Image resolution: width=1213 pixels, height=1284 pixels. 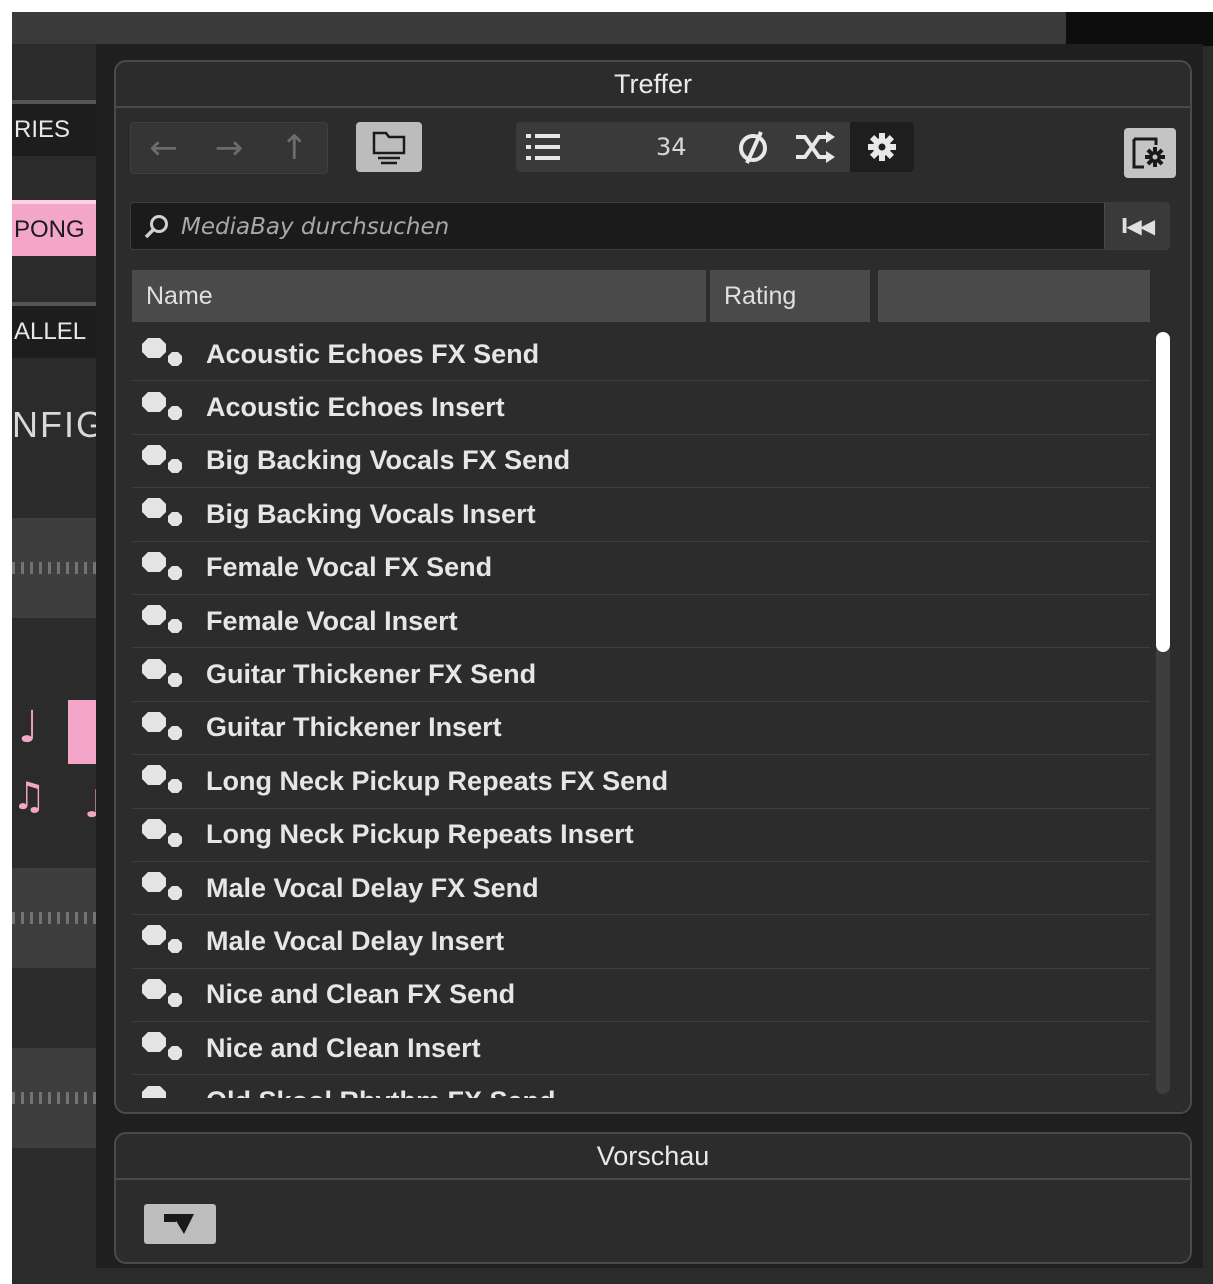 What do you see at coordinates (373, 353) in the screenshot?
I see `preset-name: Acoustic Echoes FX Send` at bounding box center [373, 353].